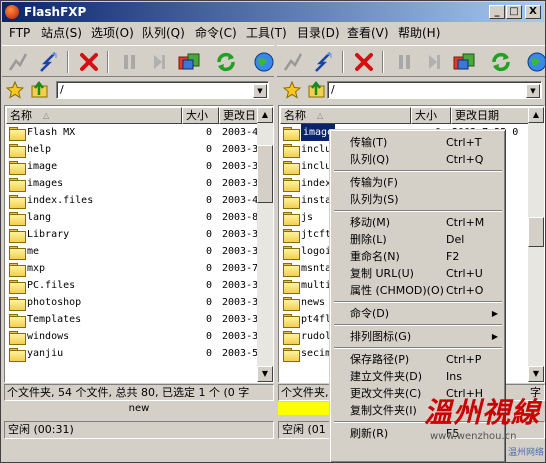 The width and height of the screenshot is (546, 463). Describe the element at coordinates (418, 239) in the screenshot. I see `context-menu-item: 删除(L) Del` at that location.